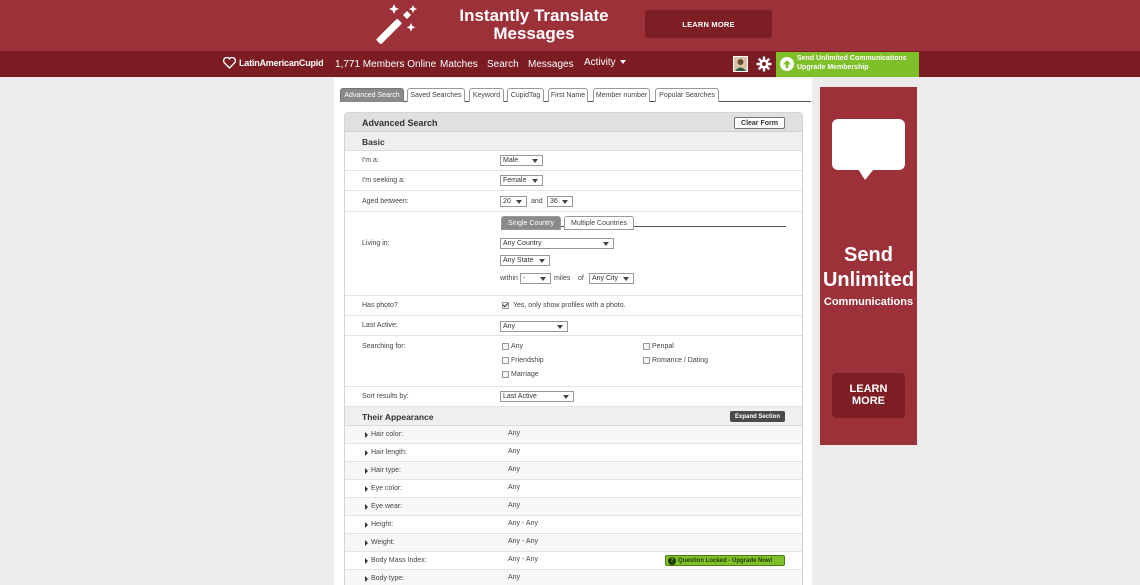 This screenshot has width=1140, height=585. Describe the element at coordinates (573, 507) in the screenshot. I see `appearance-row-eye-wear: Eye wear: Any` at that location.